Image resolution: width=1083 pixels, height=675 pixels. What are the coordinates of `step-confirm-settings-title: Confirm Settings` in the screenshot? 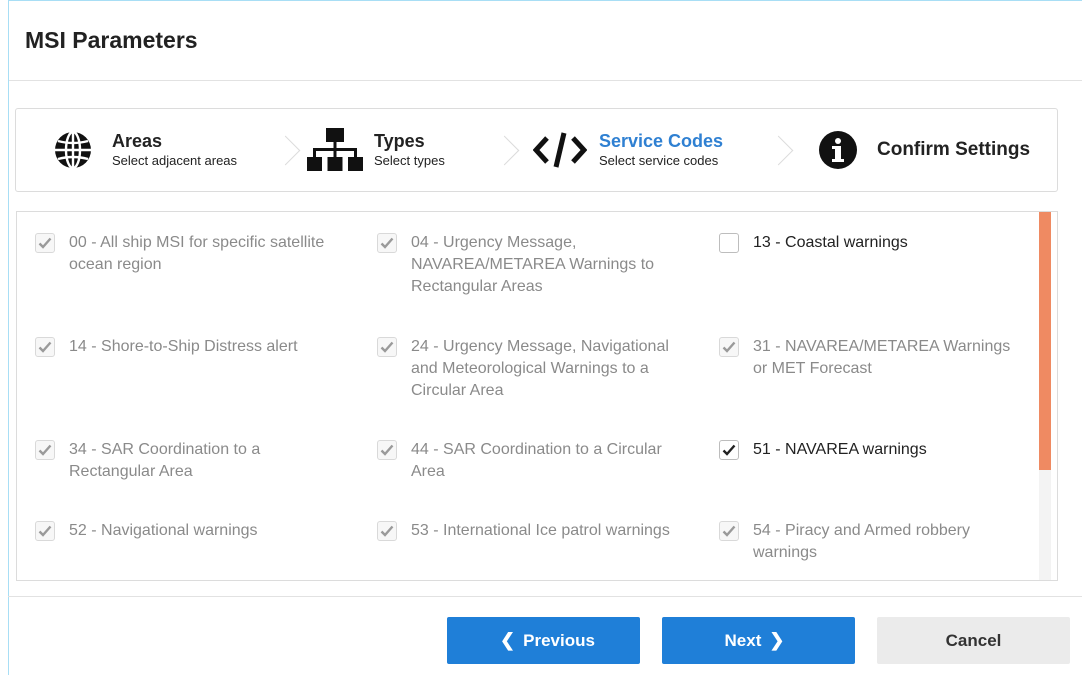 It's located at (954, 149).